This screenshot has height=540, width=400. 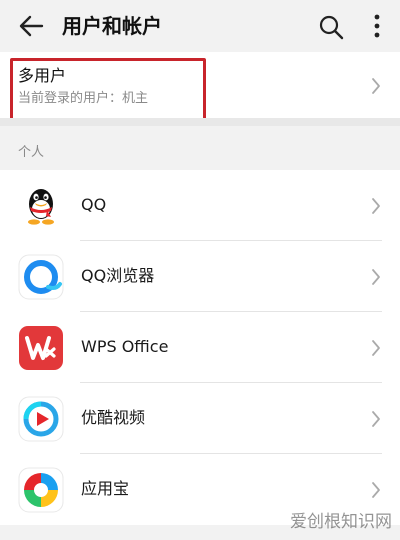 What do you see at coordinates (41, 490) in the screenshot?
I see `yingyongbao-icon` at bounding box center [41, 490].